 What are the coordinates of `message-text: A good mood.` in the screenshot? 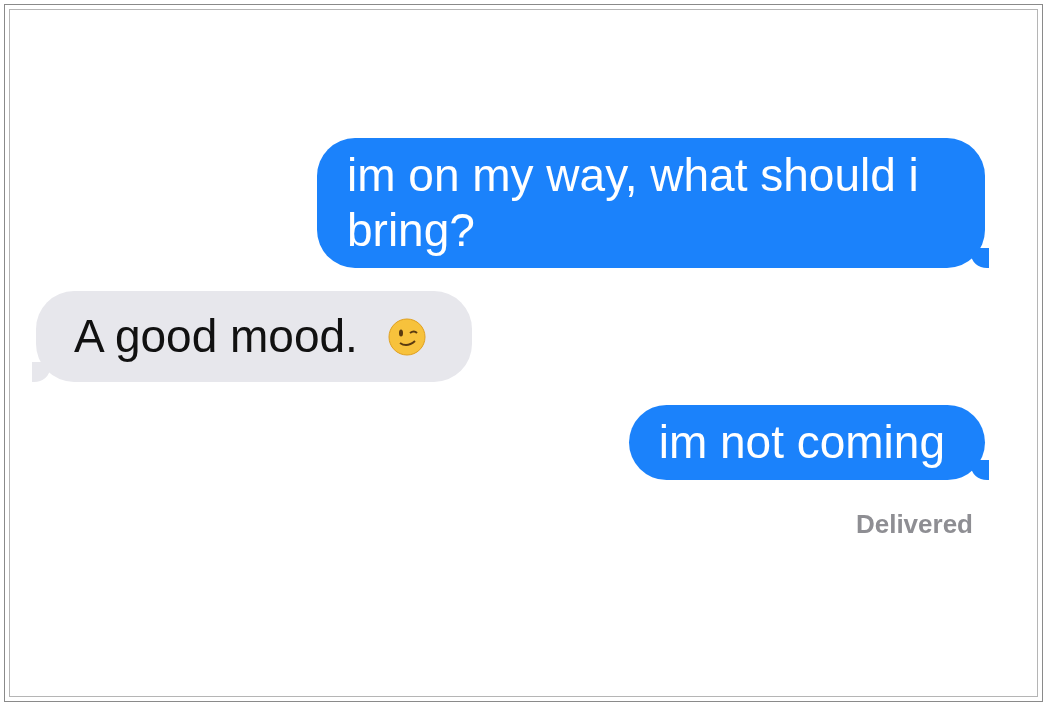 It's located at (216, 336).